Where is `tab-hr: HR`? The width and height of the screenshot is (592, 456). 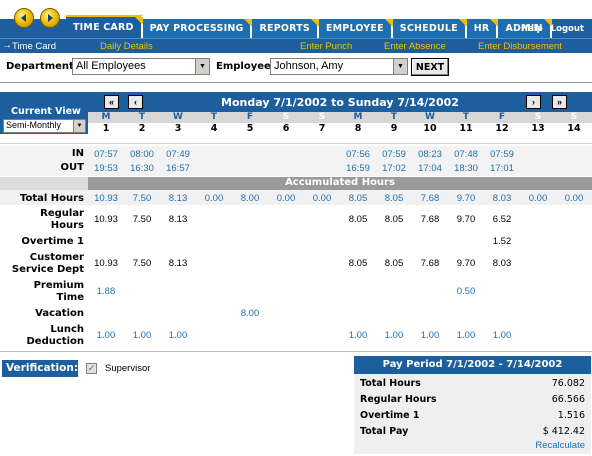 tab-hr: HR is located at coordinates (482, 28).